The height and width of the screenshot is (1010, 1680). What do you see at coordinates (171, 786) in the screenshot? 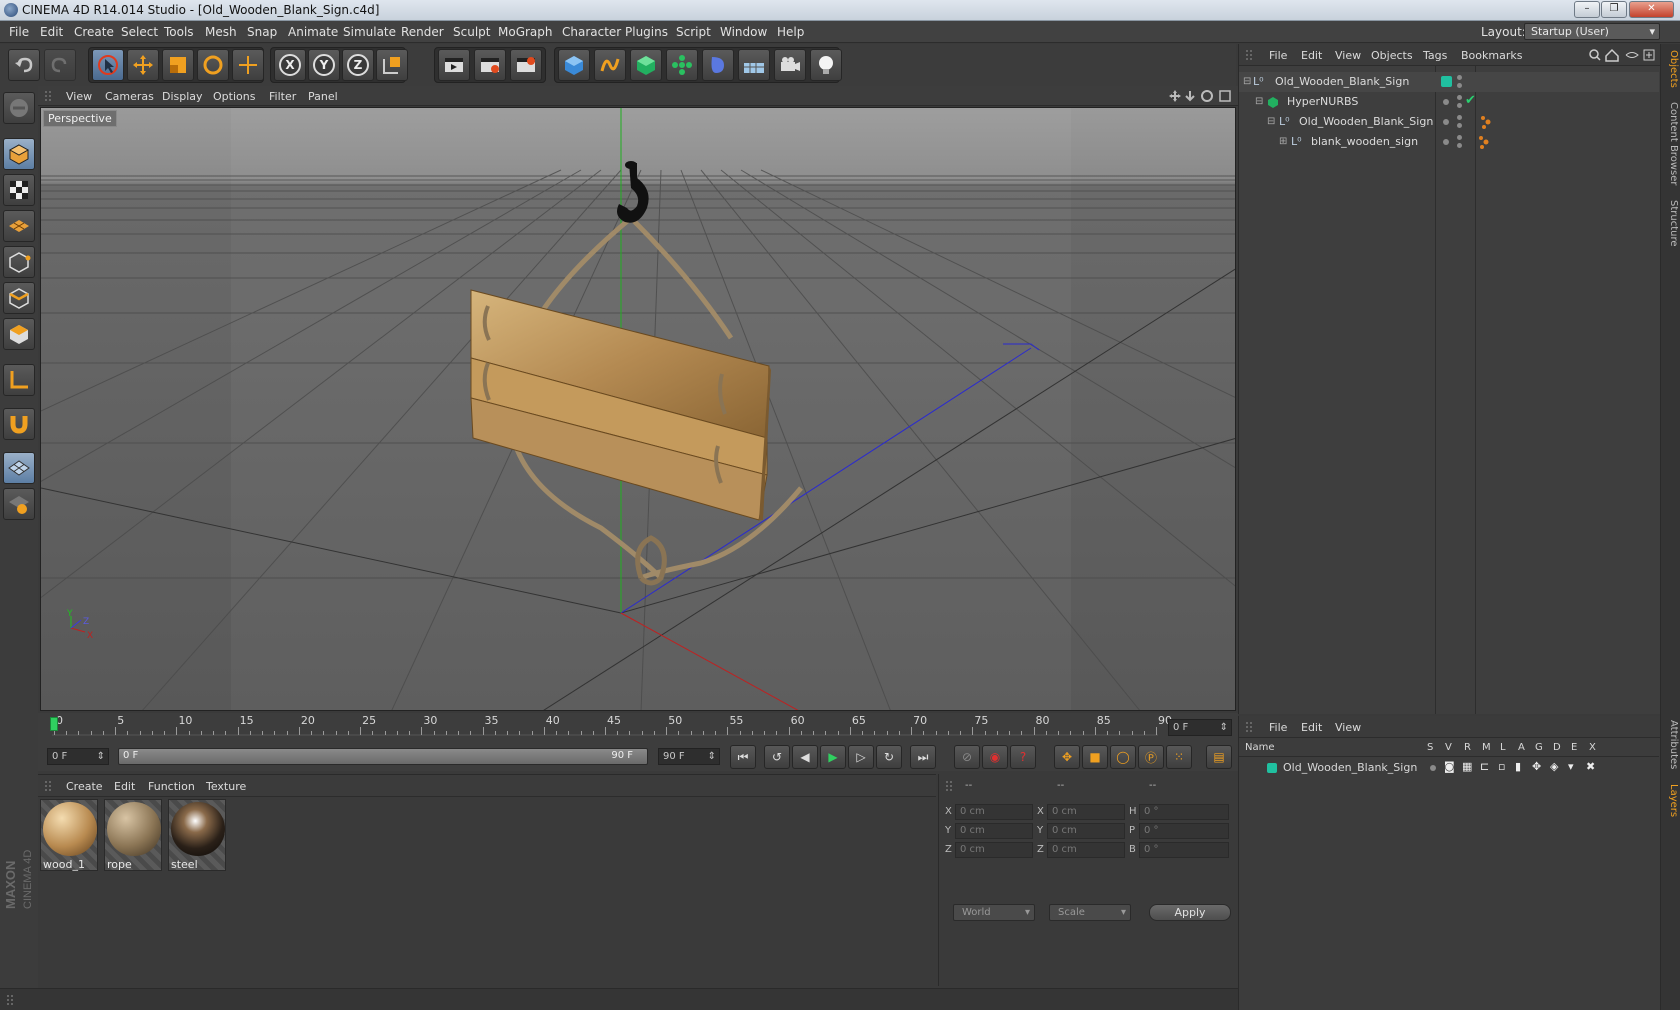
I see `material-menu-function: Function` at bounding box center [171, 786].